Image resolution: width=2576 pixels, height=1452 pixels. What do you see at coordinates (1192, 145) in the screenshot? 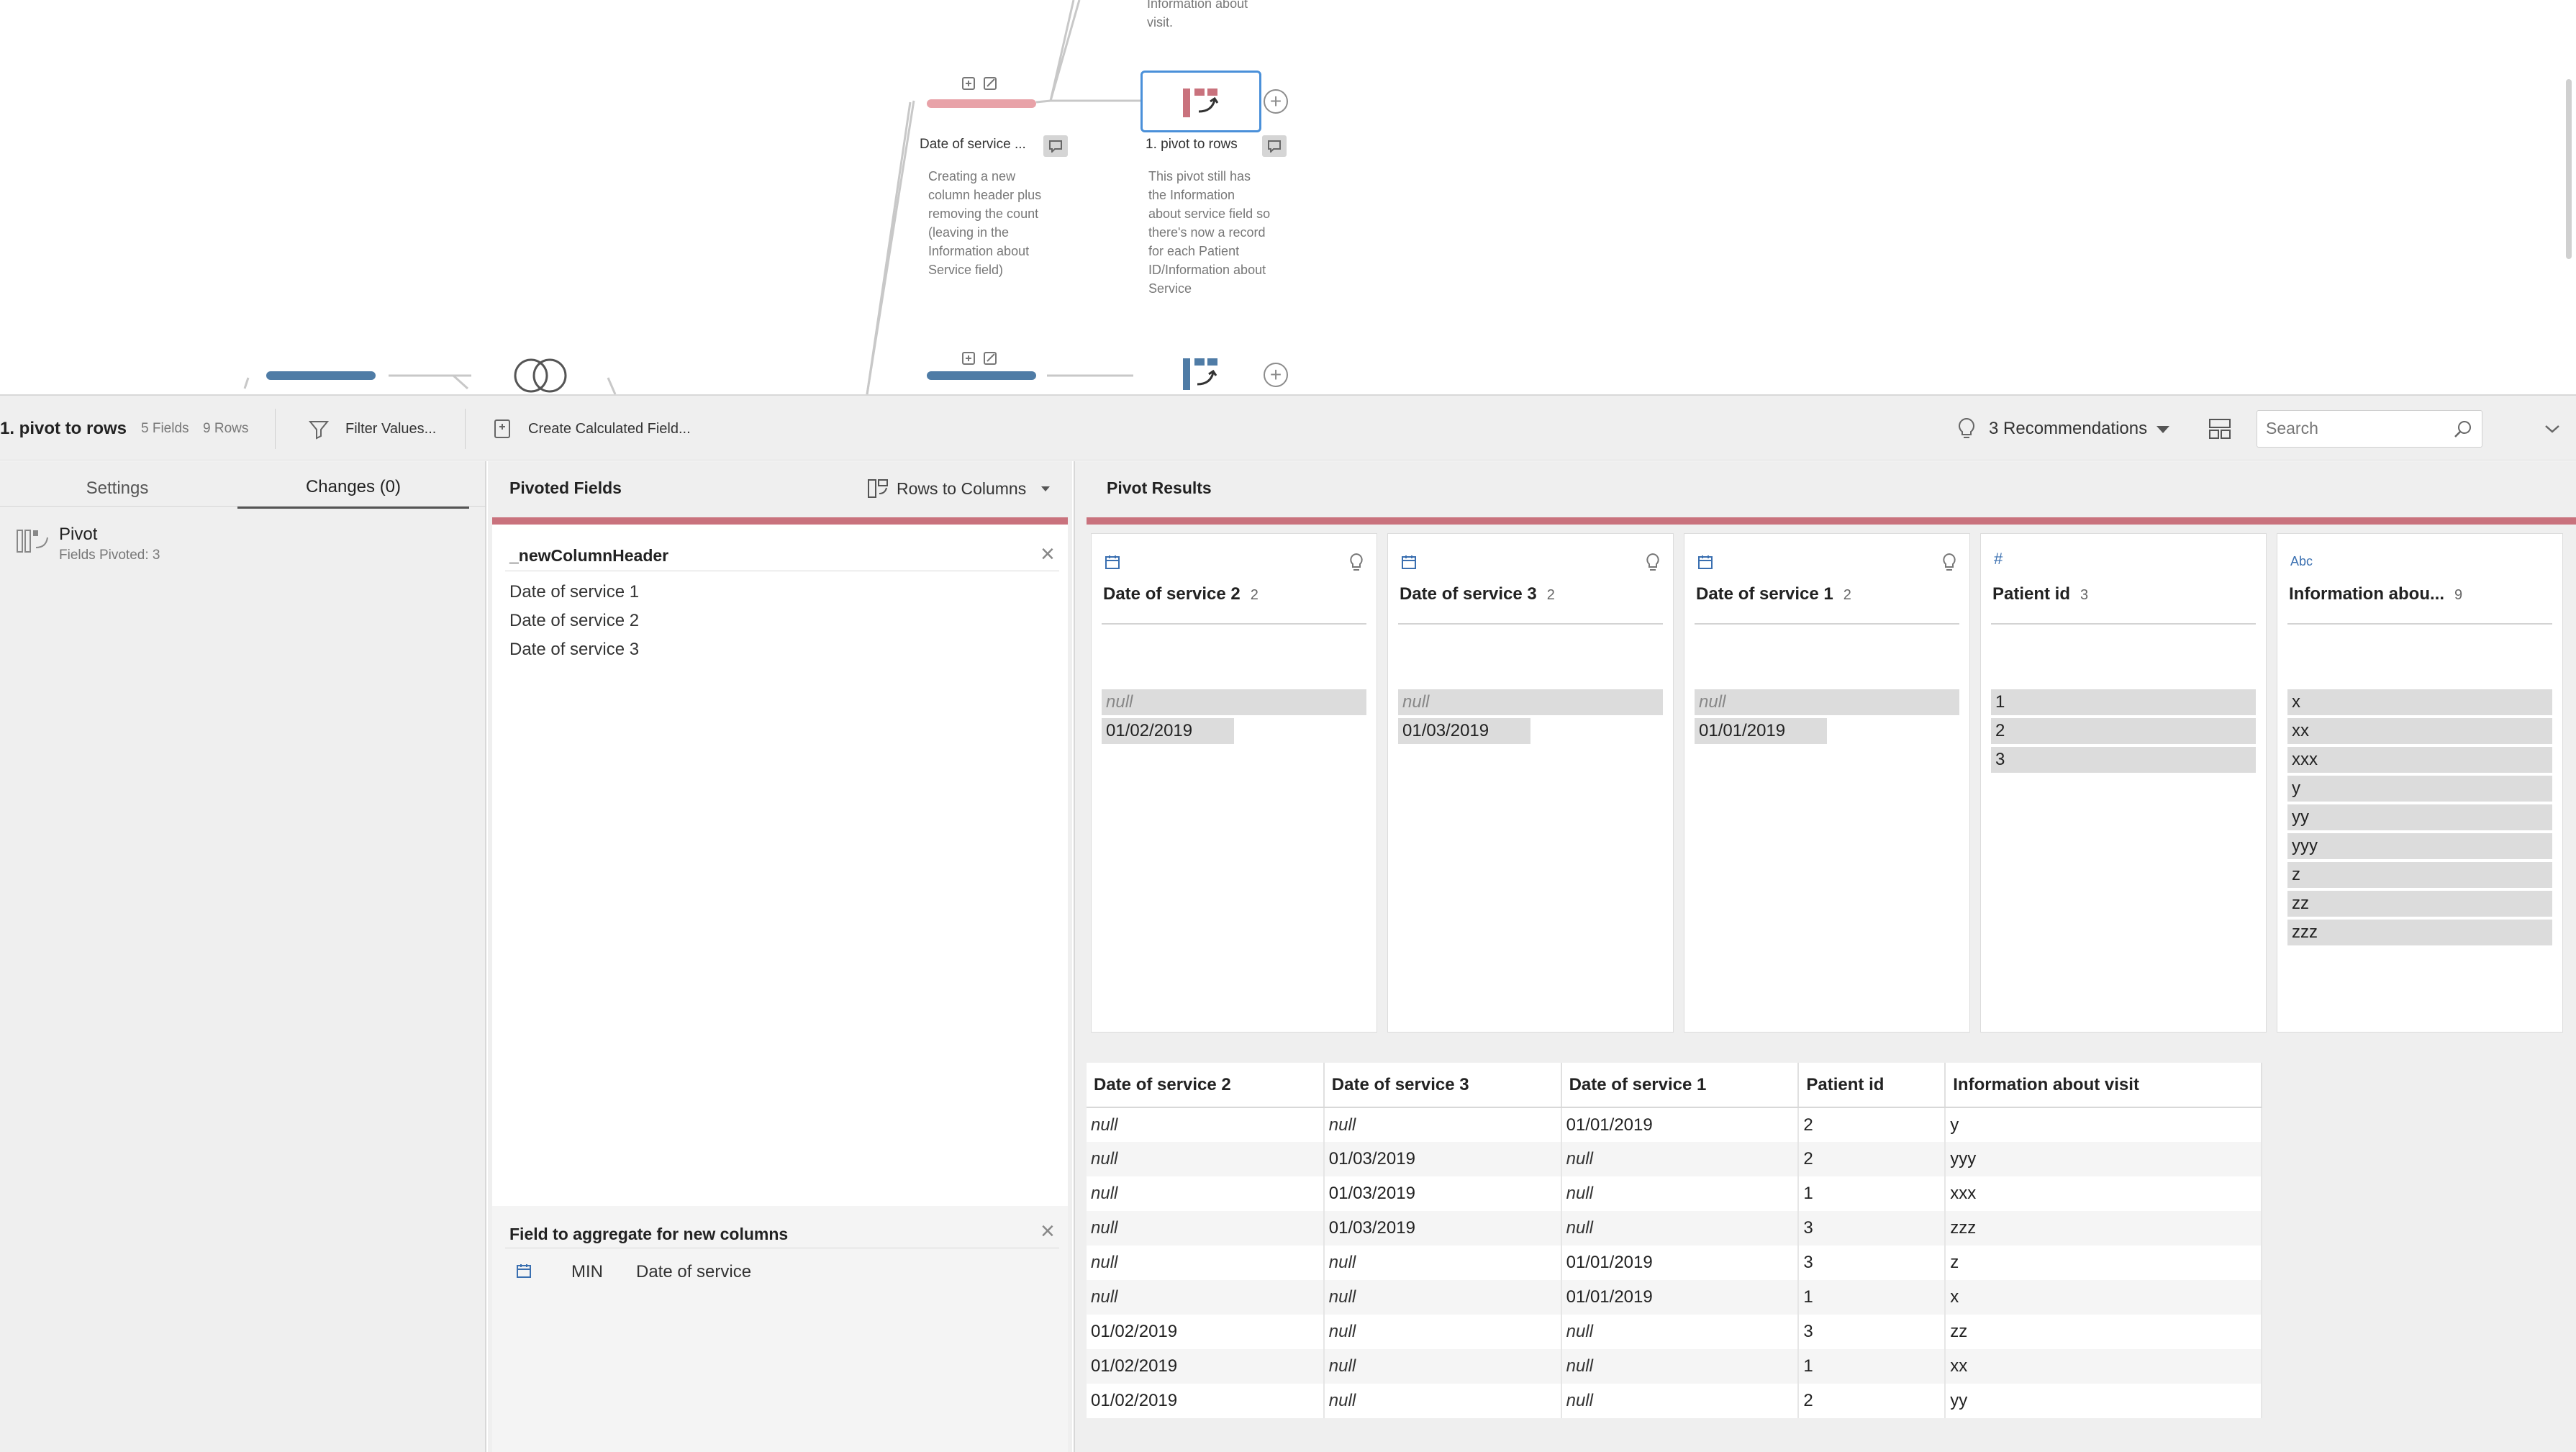
I see `step-label-pivot-to-rows: 1. pivot to rows` at bounding box center [1192, 145].